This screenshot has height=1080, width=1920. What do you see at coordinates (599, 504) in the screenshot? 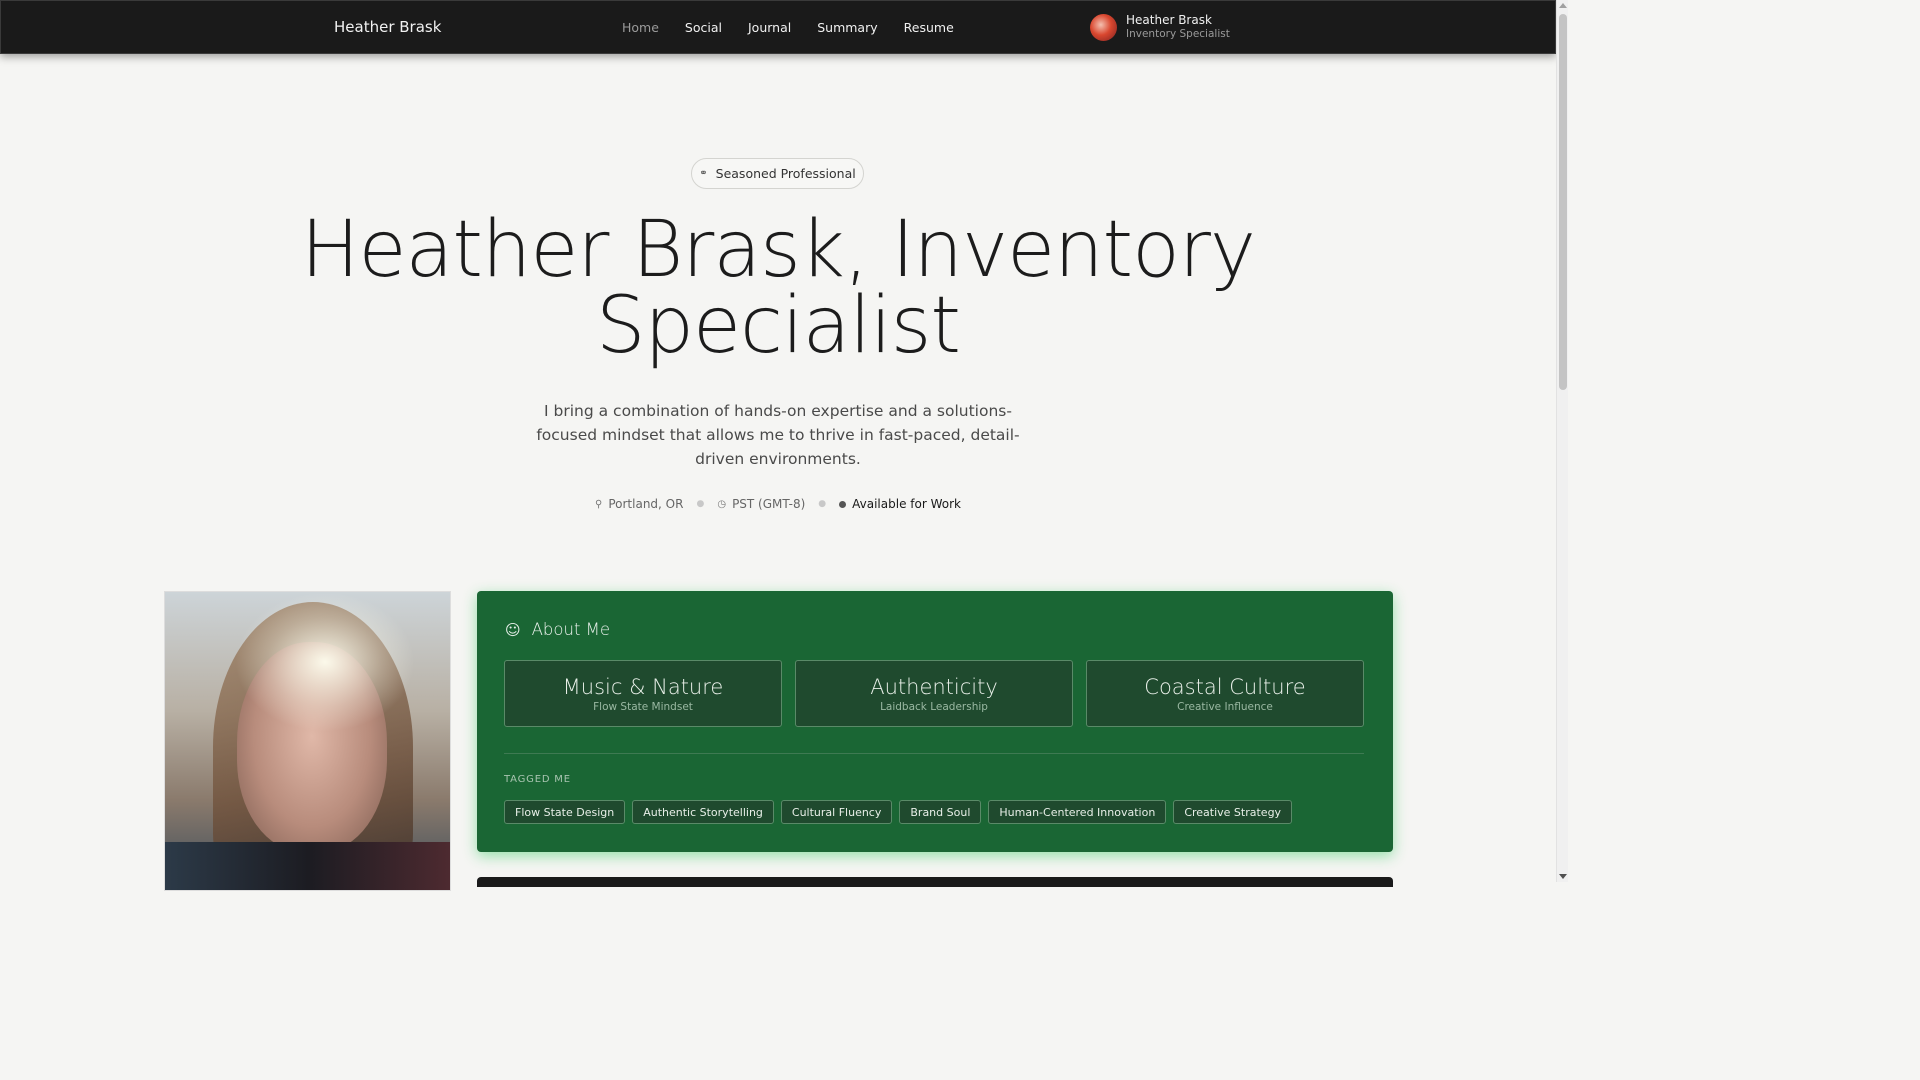
I see `map-pin-icon: ⚲` at bounding box center [599, 504].